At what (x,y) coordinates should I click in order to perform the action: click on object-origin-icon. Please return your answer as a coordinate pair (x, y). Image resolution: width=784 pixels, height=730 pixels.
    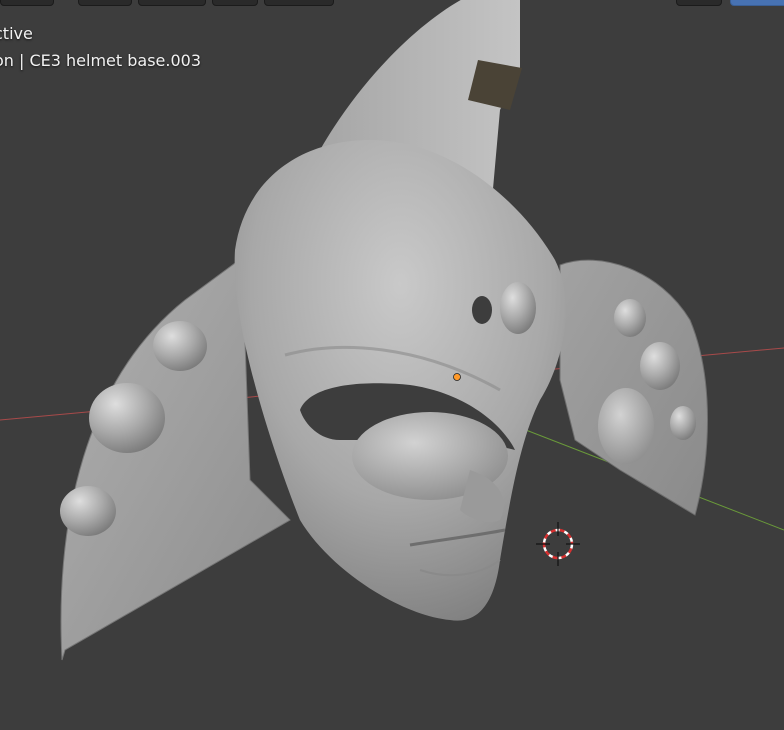
    Looking at the image, I should click on (457, 377).